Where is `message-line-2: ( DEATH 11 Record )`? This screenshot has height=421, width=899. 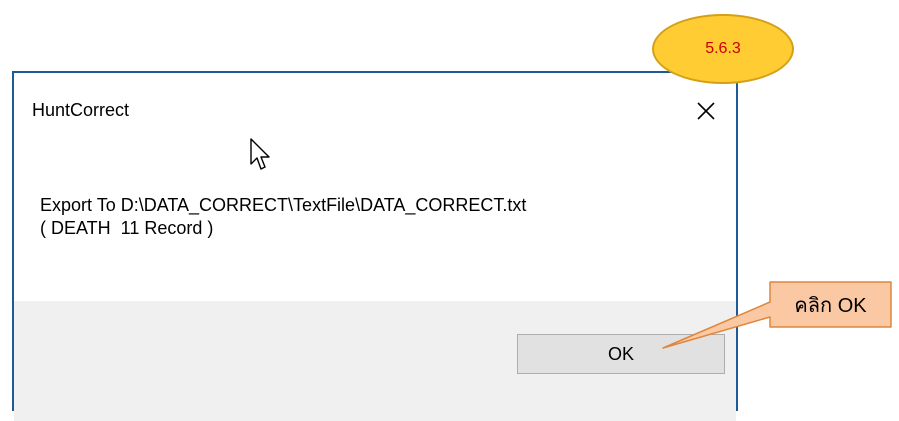 message-line-2: ( DEATH 11 Record ) is located at coordinates (127, 228).